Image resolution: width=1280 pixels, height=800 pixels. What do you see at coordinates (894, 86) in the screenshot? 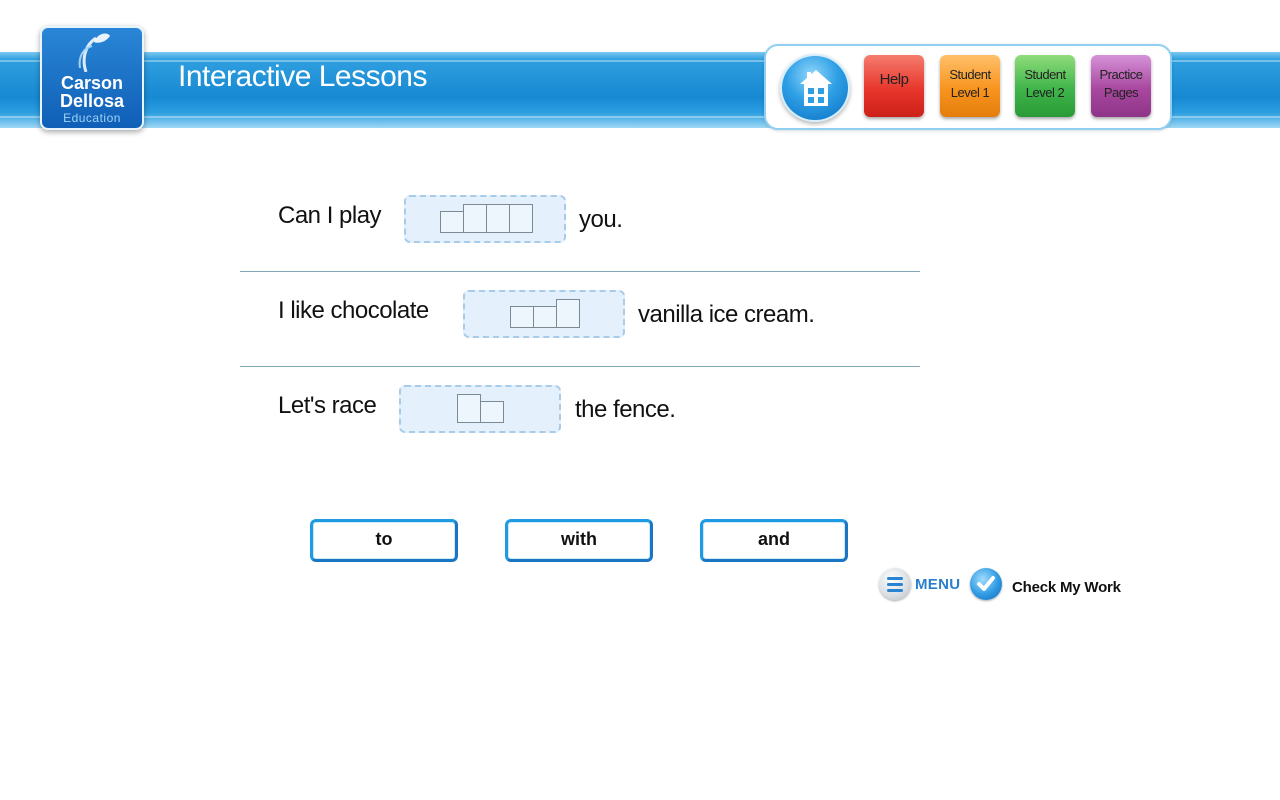
I see `help-button: Help` at bounding box center [894, 86].